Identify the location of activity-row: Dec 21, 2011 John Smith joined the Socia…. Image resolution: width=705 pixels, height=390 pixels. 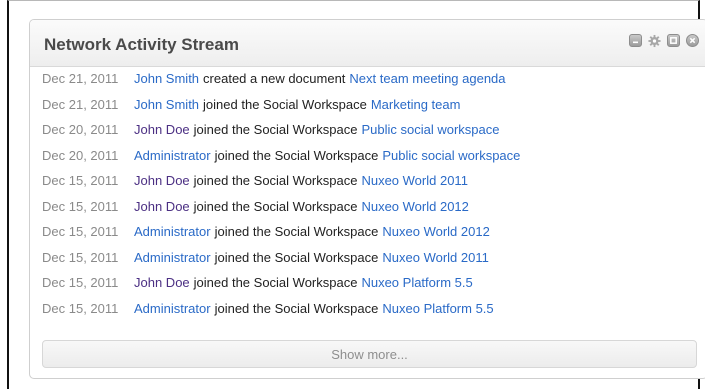
(367, 105).